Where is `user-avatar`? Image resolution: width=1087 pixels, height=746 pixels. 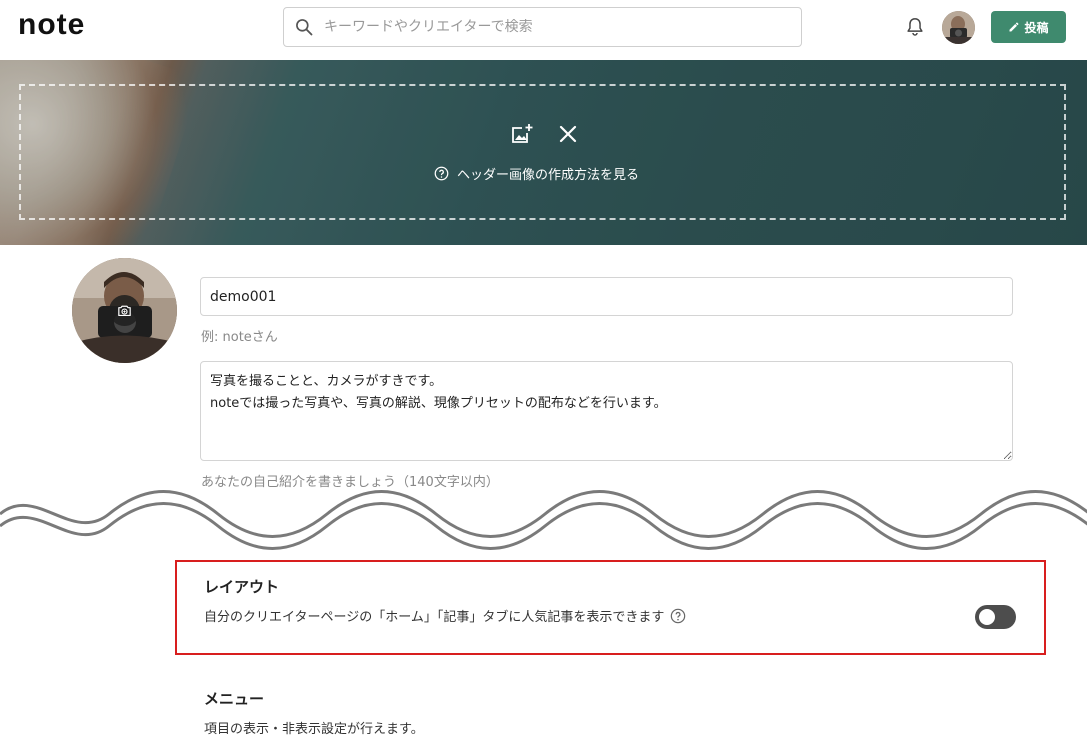
user-avatar is located at coordinates (958, 27).